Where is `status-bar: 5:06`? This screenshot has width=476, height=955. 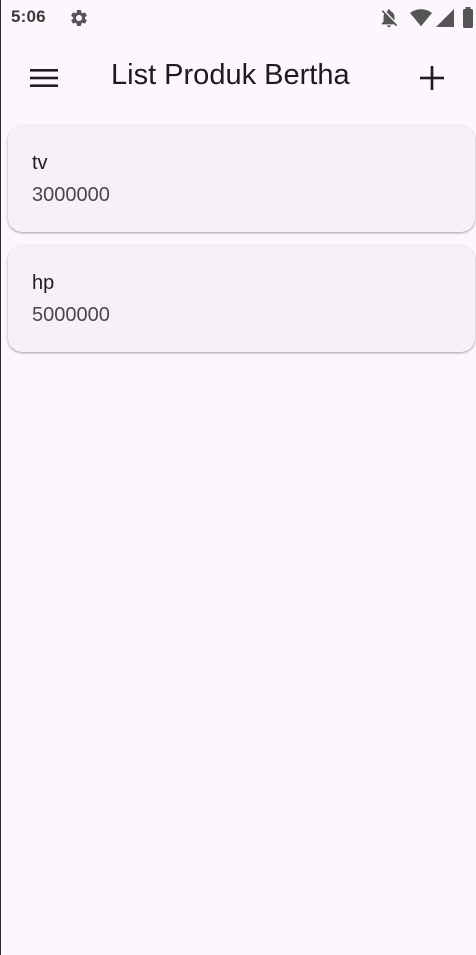 status-bar: 5:06 is located at coordinates (238, 18).